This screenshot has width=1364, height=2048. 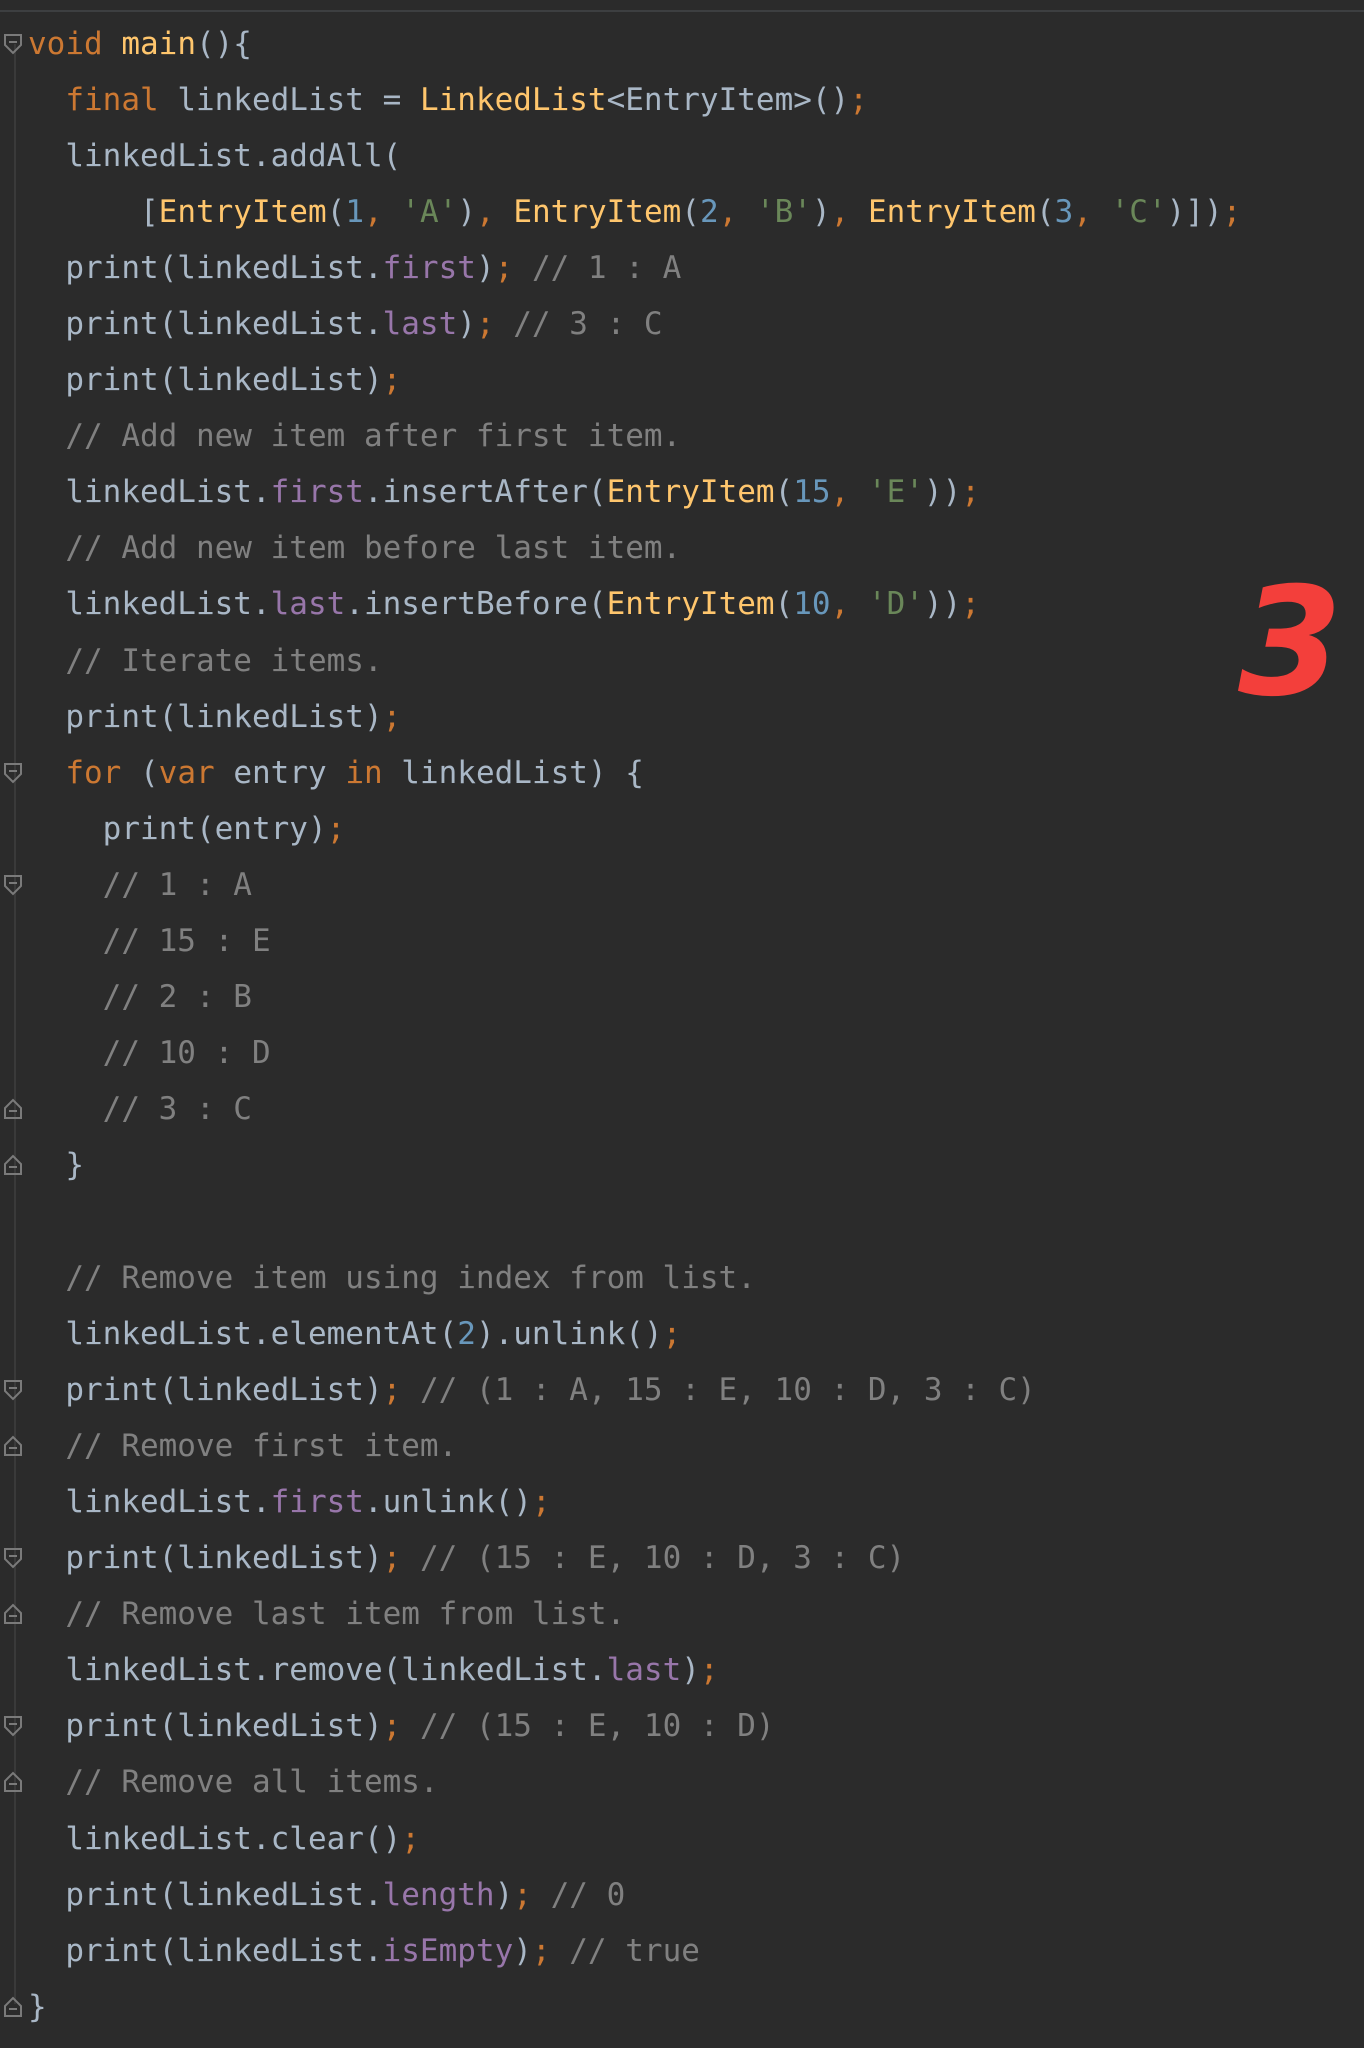 I want to click on code-token: [, so click(x=93, y=211).